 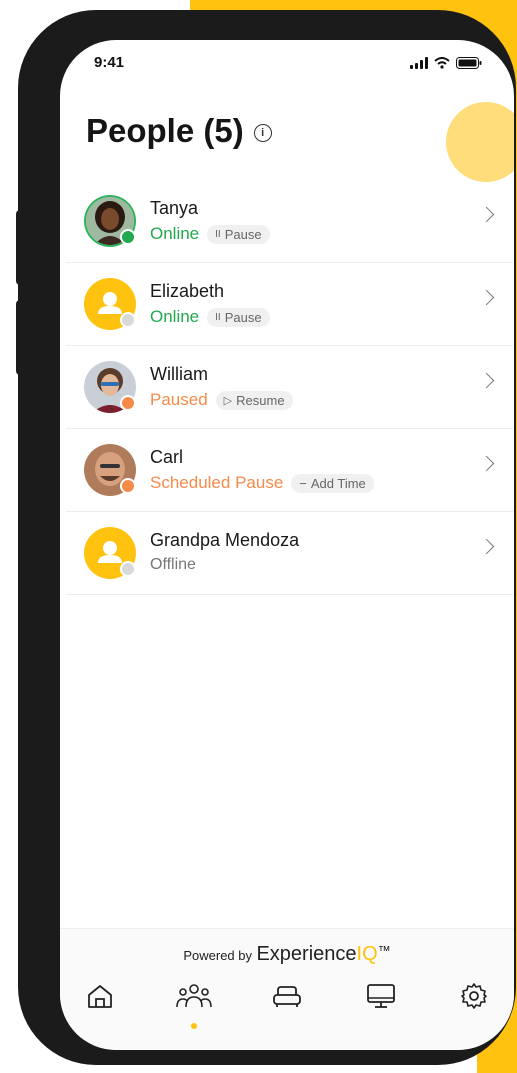 I want to click on nav-devices, so click(x=287, y=1001).